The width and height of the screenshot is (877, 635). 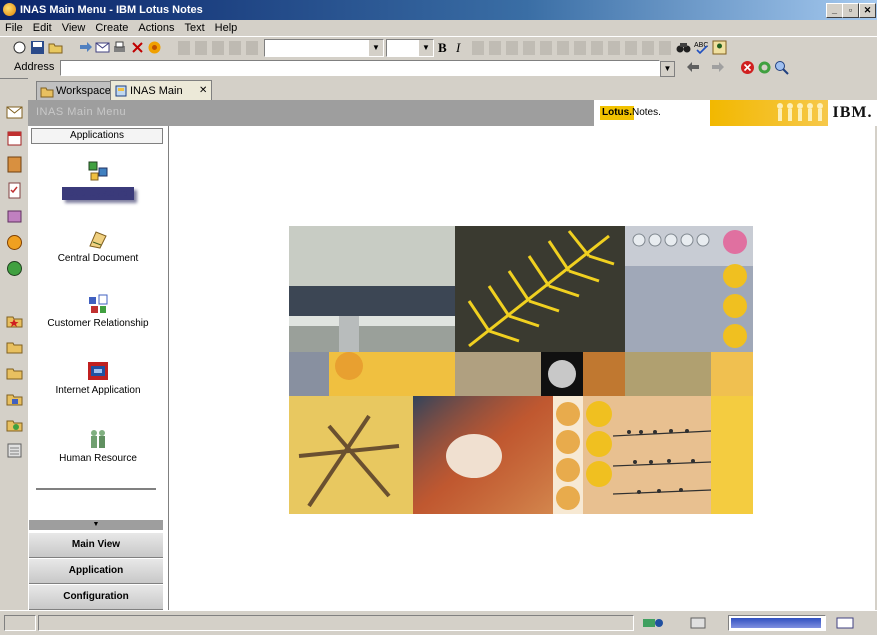 I want to click on subsystems-icon, so click(x=98, y=171).